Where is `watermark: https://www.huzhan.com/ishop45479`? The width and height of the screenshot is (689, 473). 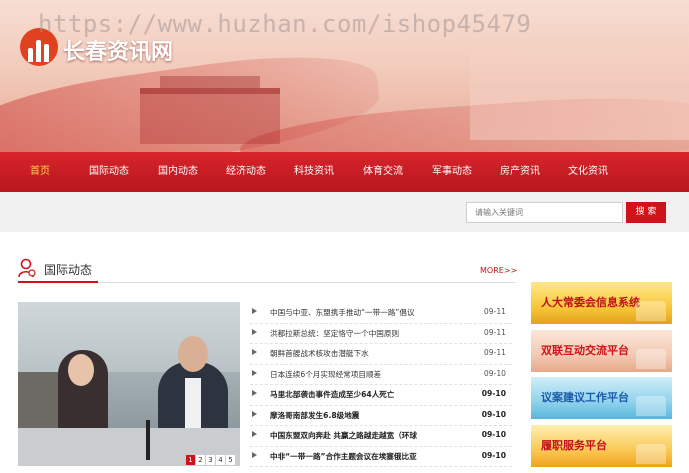
watermark: https://www.huzhan.com/ishop45479 is located at coordinates (285, 24).